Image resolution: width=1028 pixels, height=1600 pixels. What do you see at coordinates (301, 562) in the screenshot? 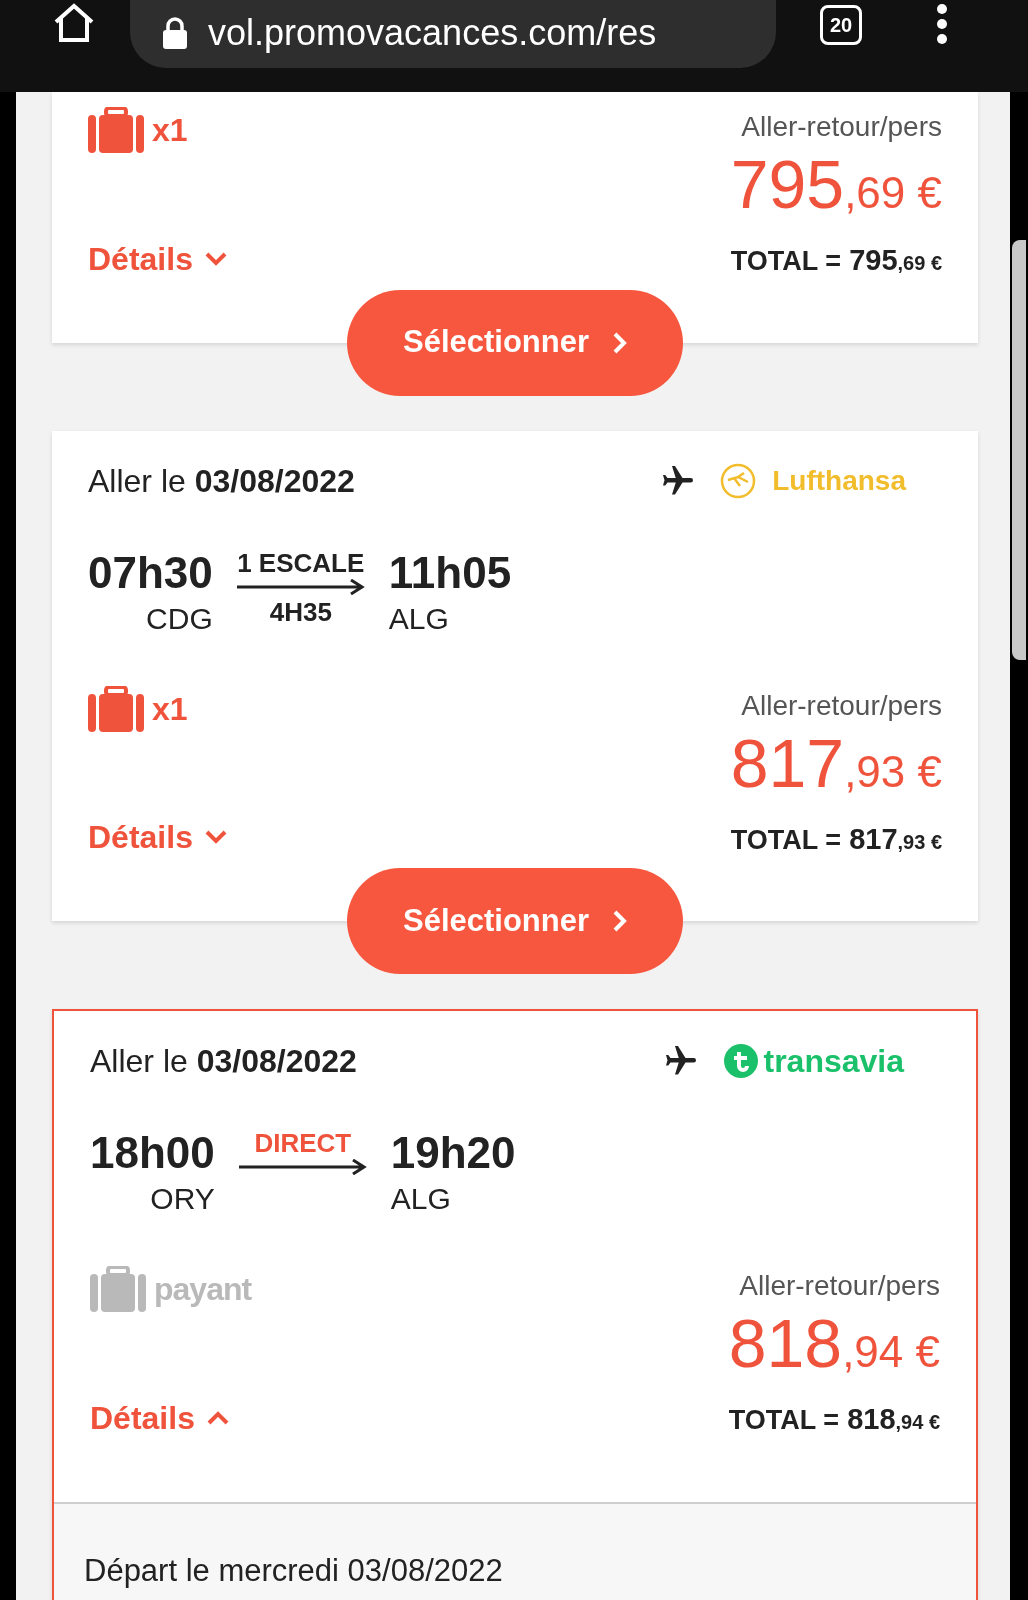
I see `stops-label: 1 ESCALE` at bounding box center [301, 562].